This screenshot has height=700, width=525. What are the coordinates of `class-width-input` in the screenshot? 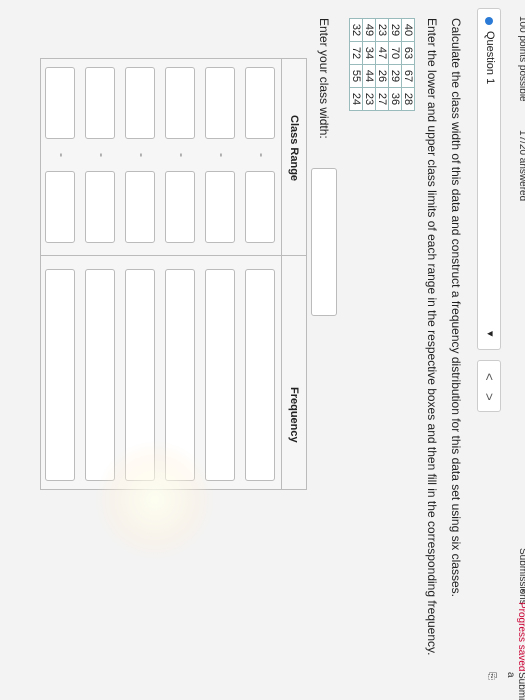 It's located at (324, 242).